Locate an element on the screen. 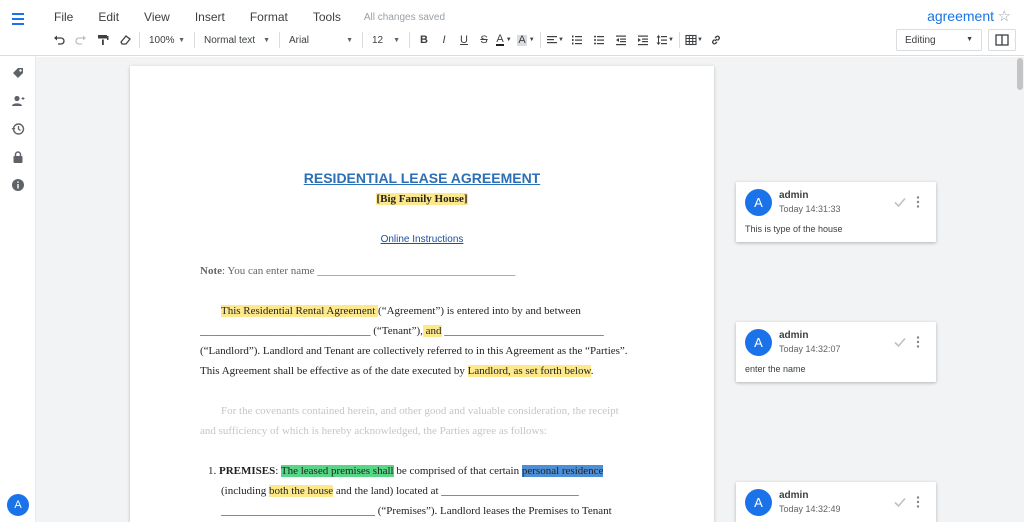  menu-format: Format is located at coordinates (269, 17).